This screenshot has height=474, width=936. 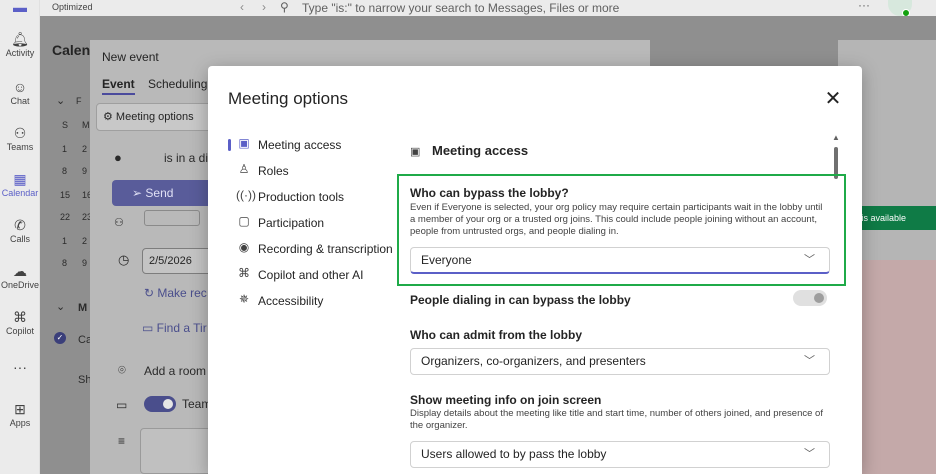 I want to click on rail-item-label: Chat, so click(x=20, y=101).